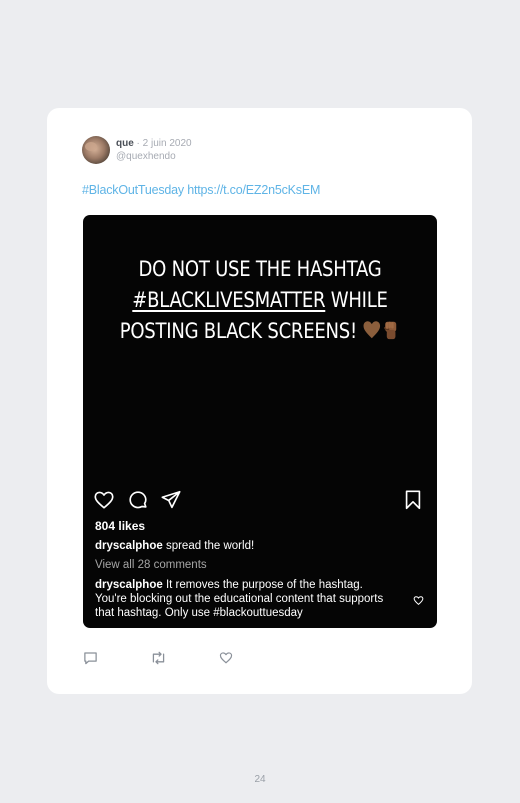 This screenshot has width=520, height=803. Describe the element at coordinates (125, 143) in the screenshot. I see `display-name: que` at that location.